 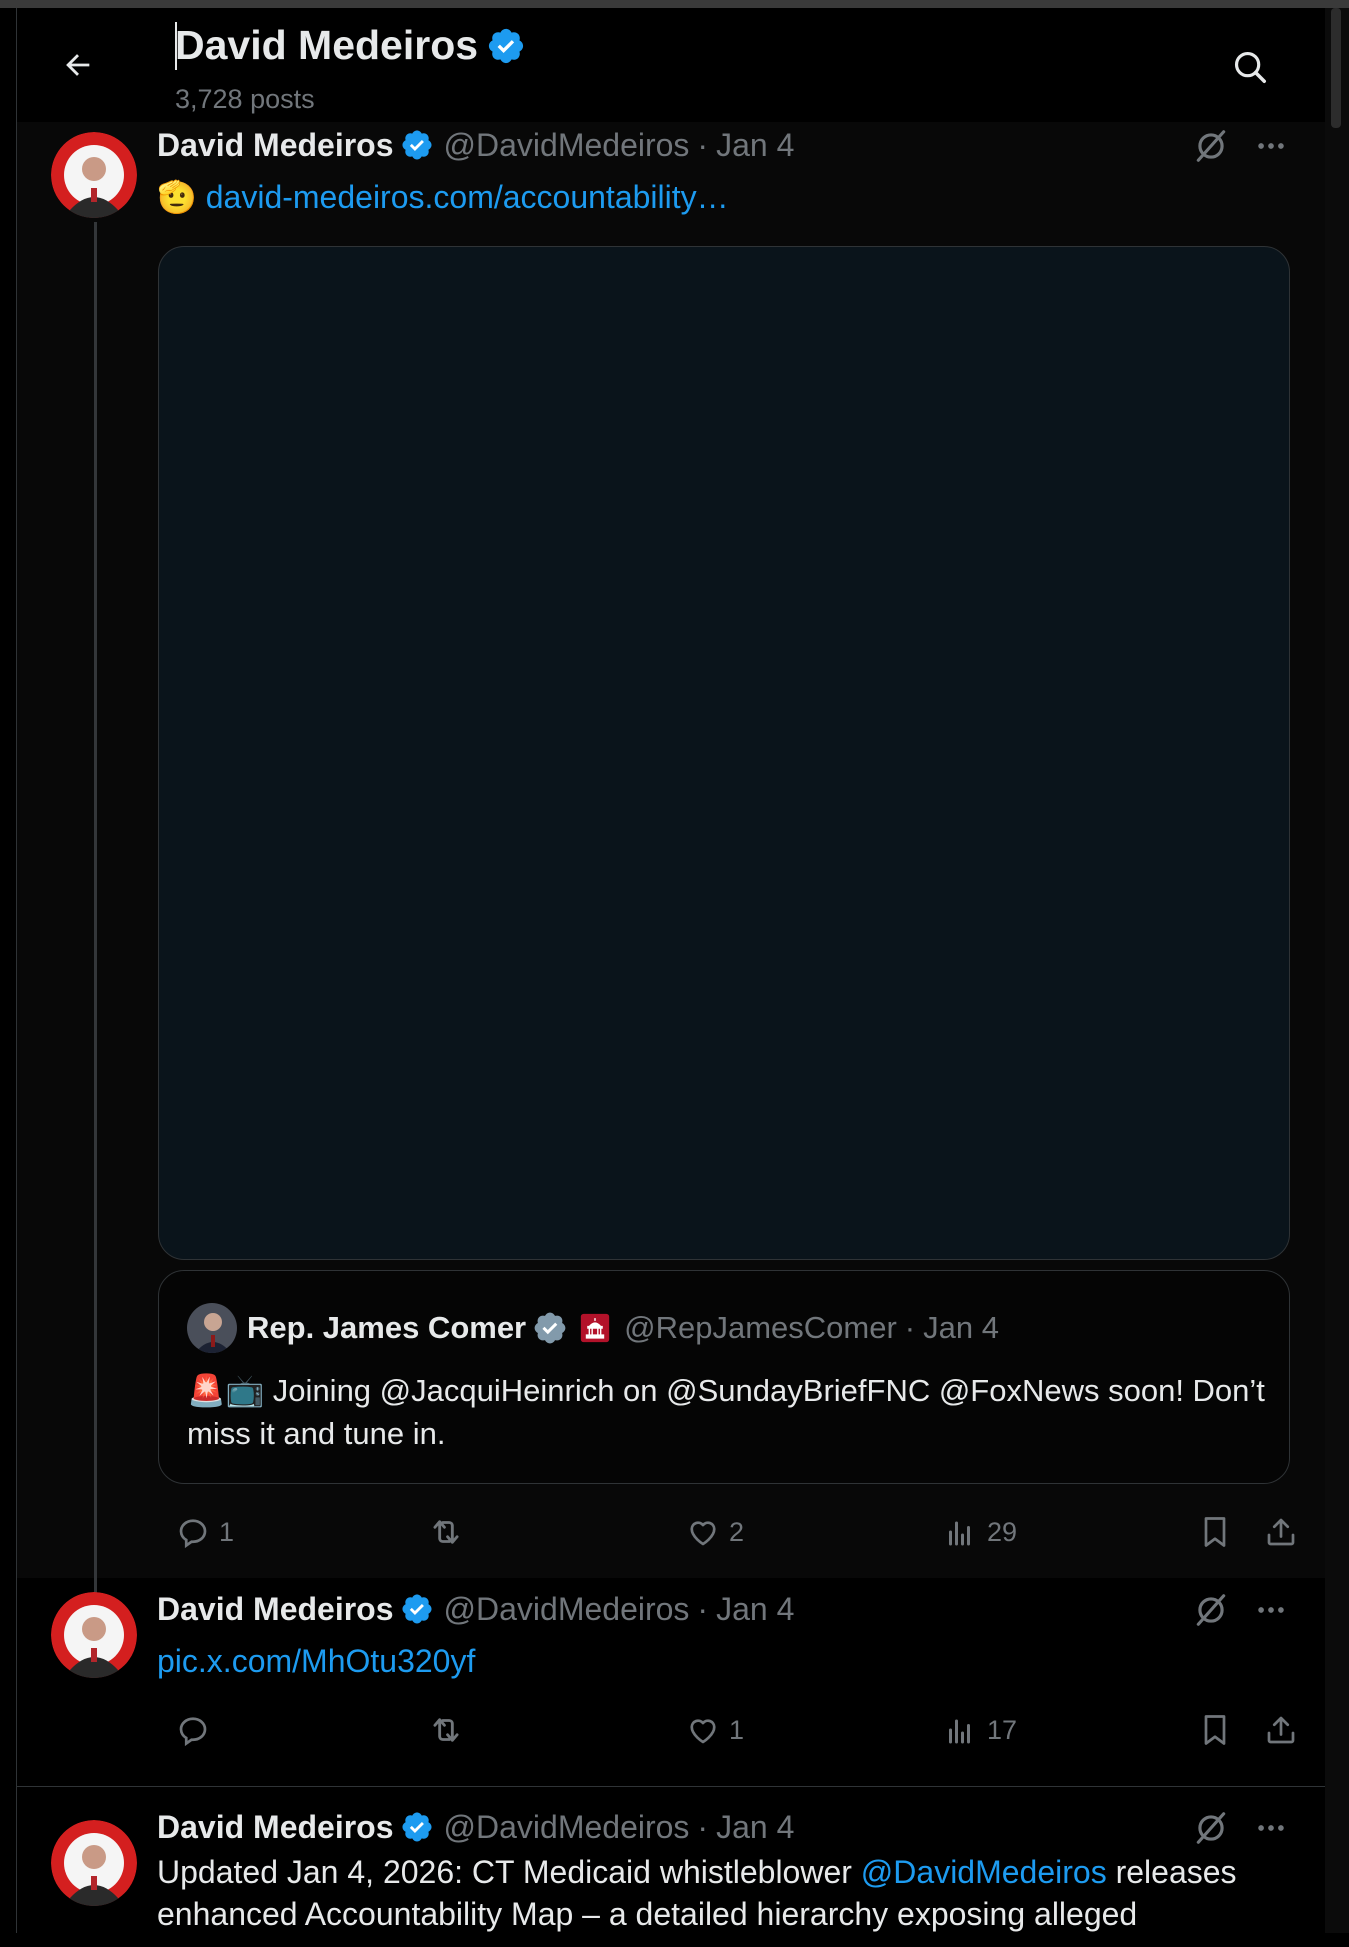 I want to click on reply-count: 1, so click(x=227, y=1531).